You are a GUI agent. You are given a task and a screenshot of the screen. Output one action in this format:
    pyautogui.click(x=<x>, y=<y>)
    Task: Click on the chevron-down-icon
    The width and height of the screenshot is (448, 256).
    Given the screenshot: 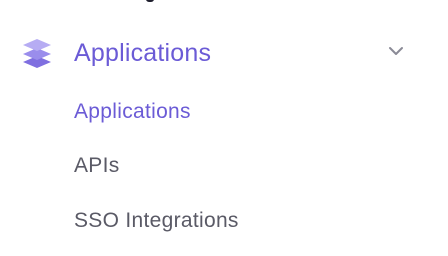 What is the action you would take?
    pyautogui.click(x=396, y=51)
    